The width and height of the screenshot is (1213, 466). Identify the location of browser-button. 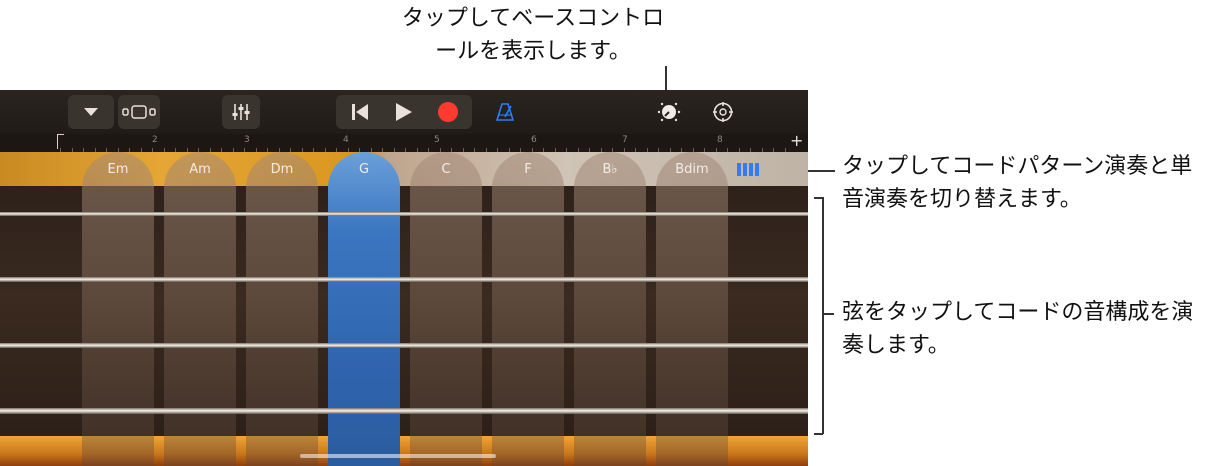
(139, 112).